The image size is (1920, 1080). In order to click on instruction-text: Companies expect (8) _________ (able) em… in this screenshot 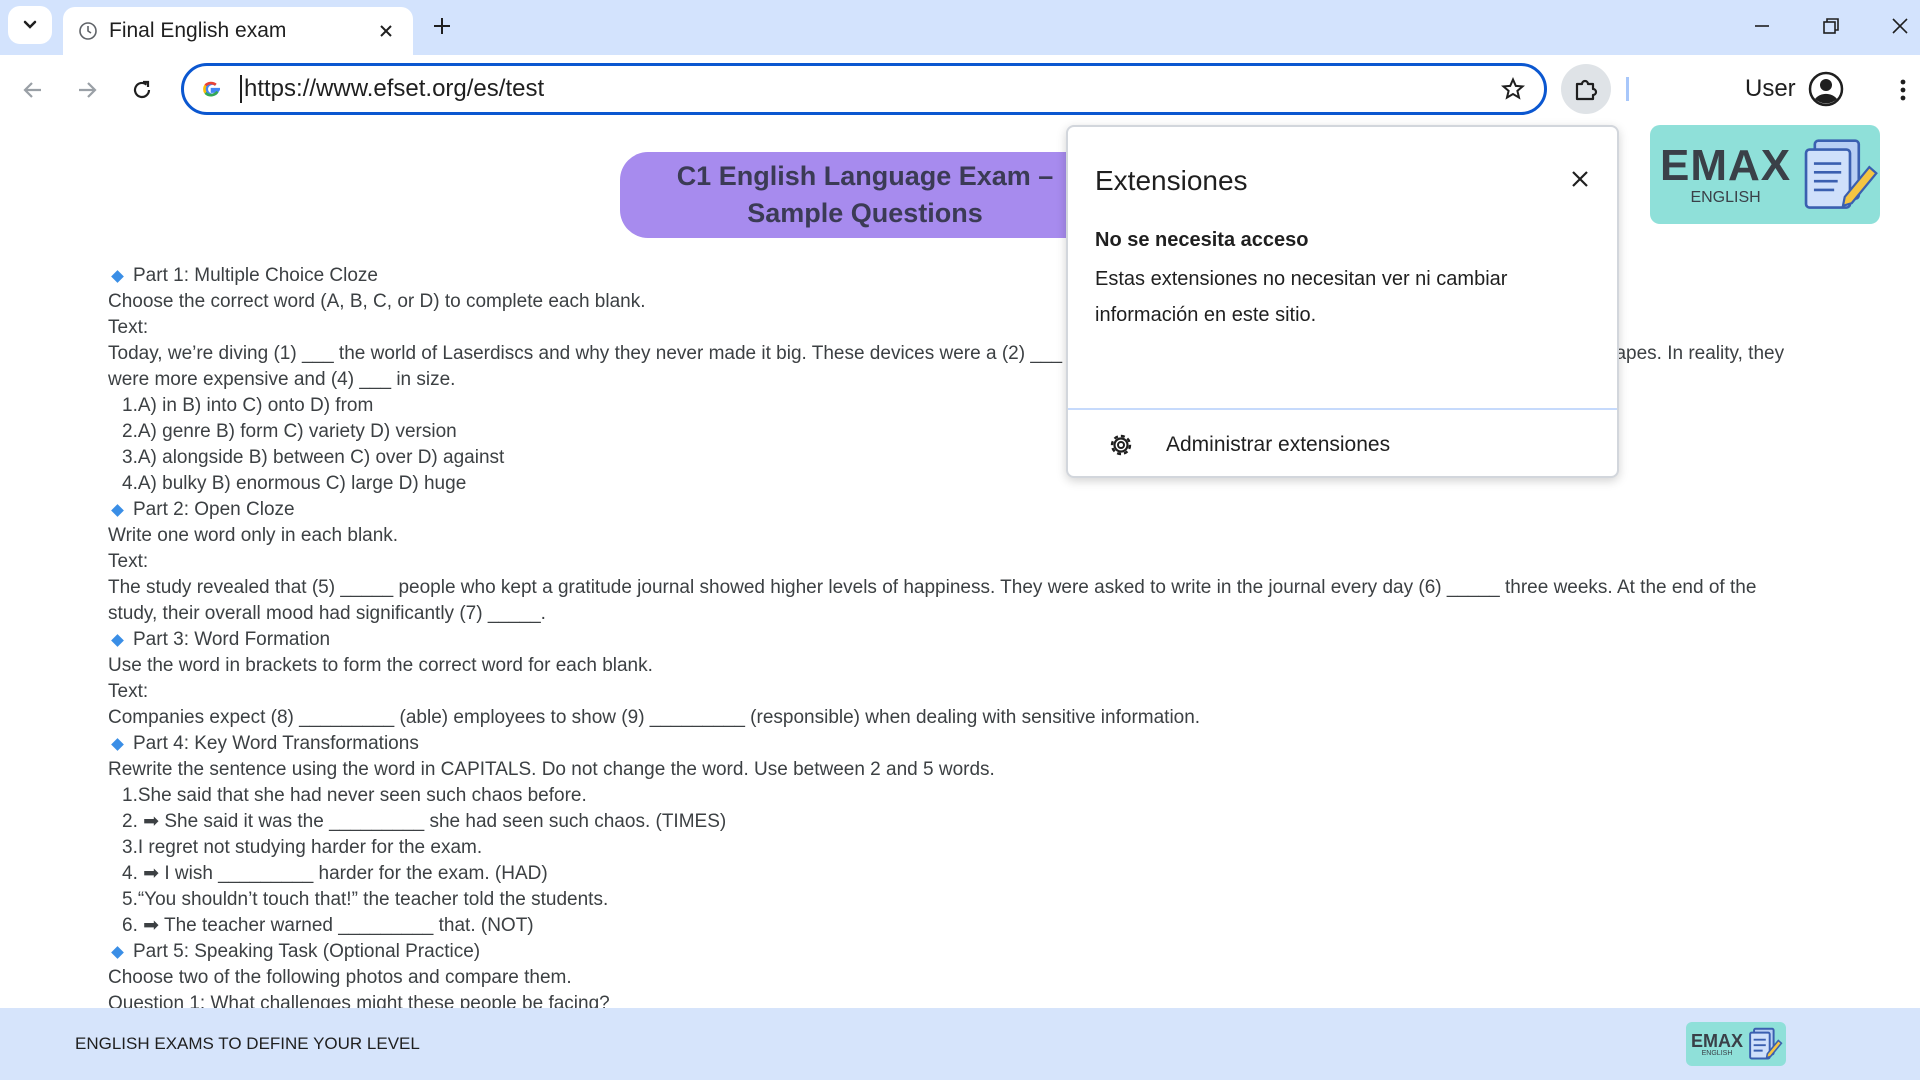, I will do `click(654, 717)`.